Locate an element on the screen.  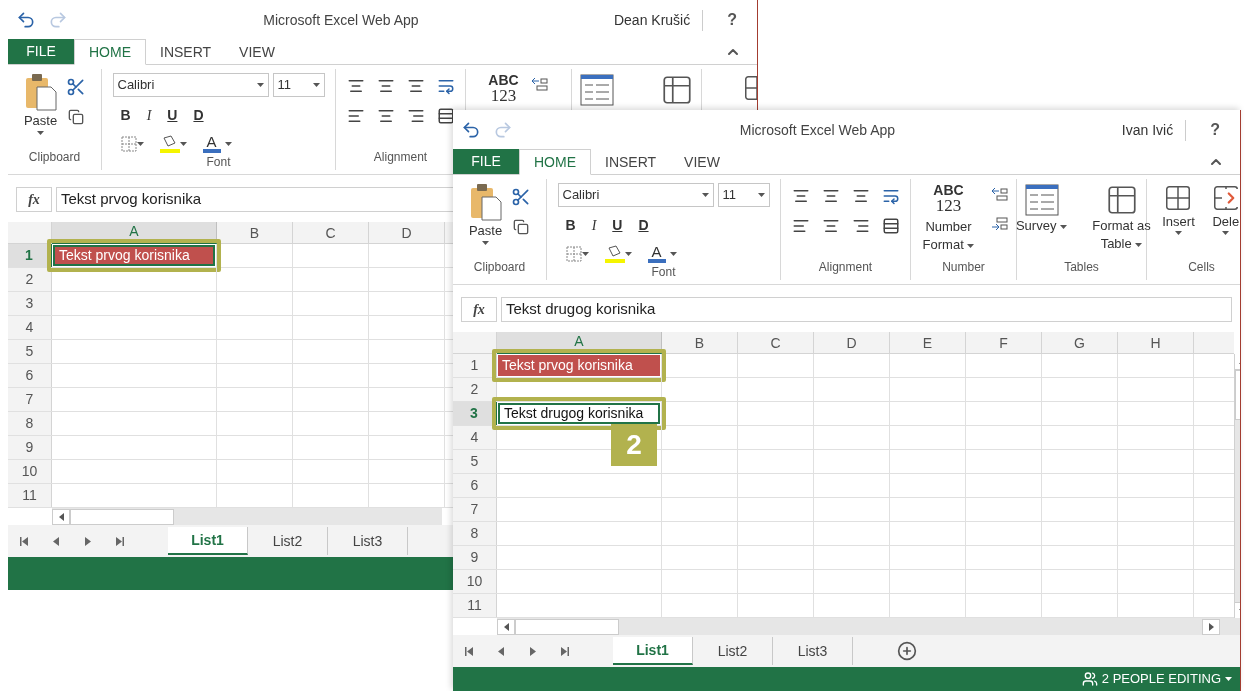
group-label: Tables is located at coordinates (1081, 267).